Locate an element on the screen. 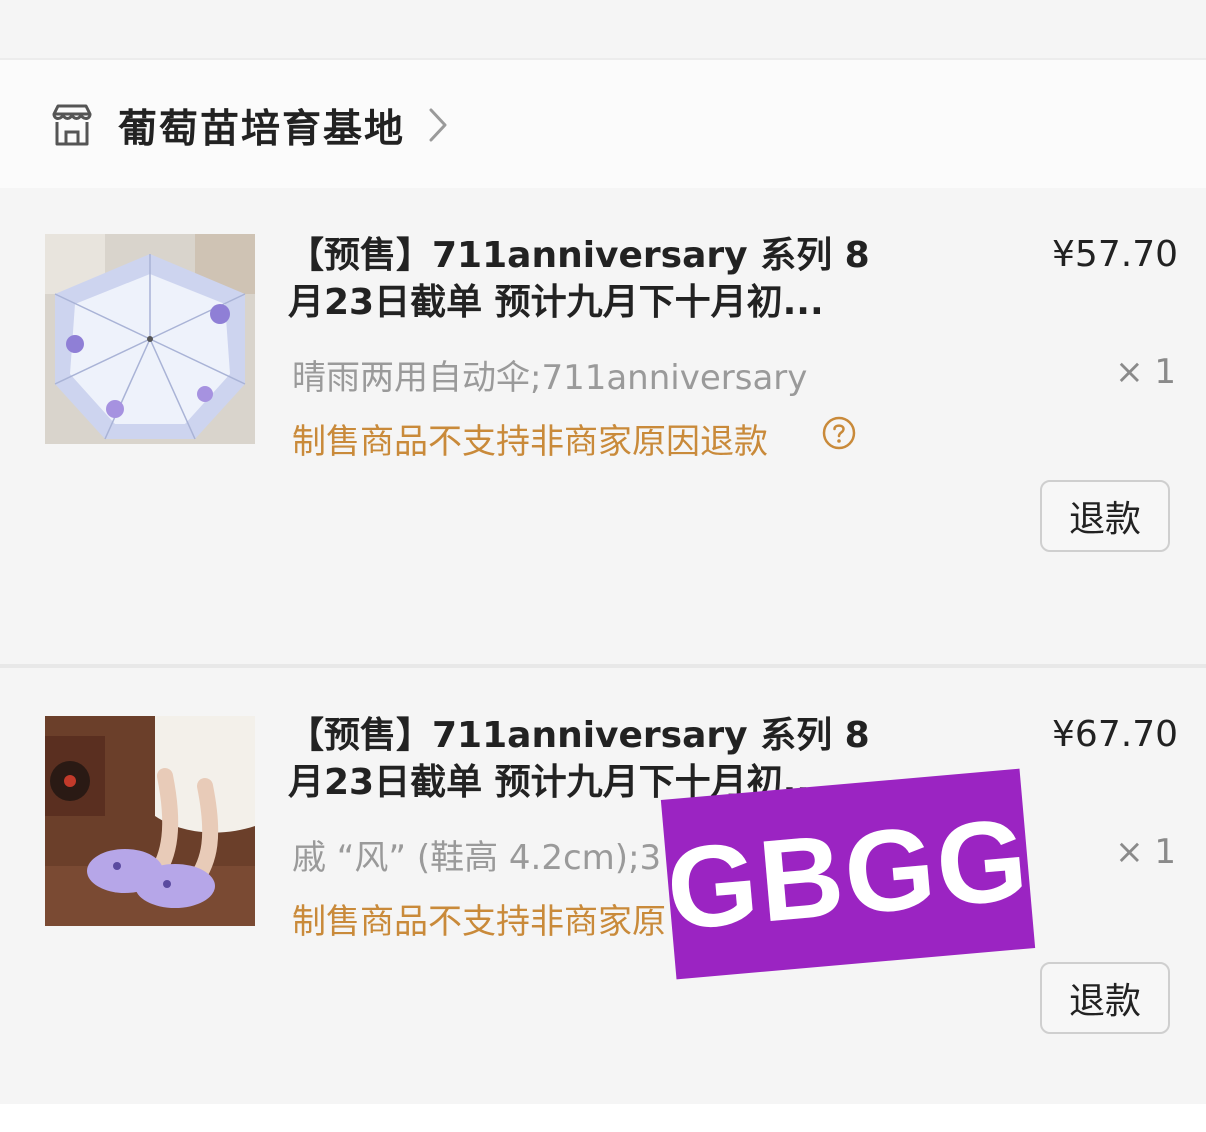 Image resolution: width=1206 pixels, height=1132 pixels. watermark-text: GBGG is located at coordinates (848, 874).